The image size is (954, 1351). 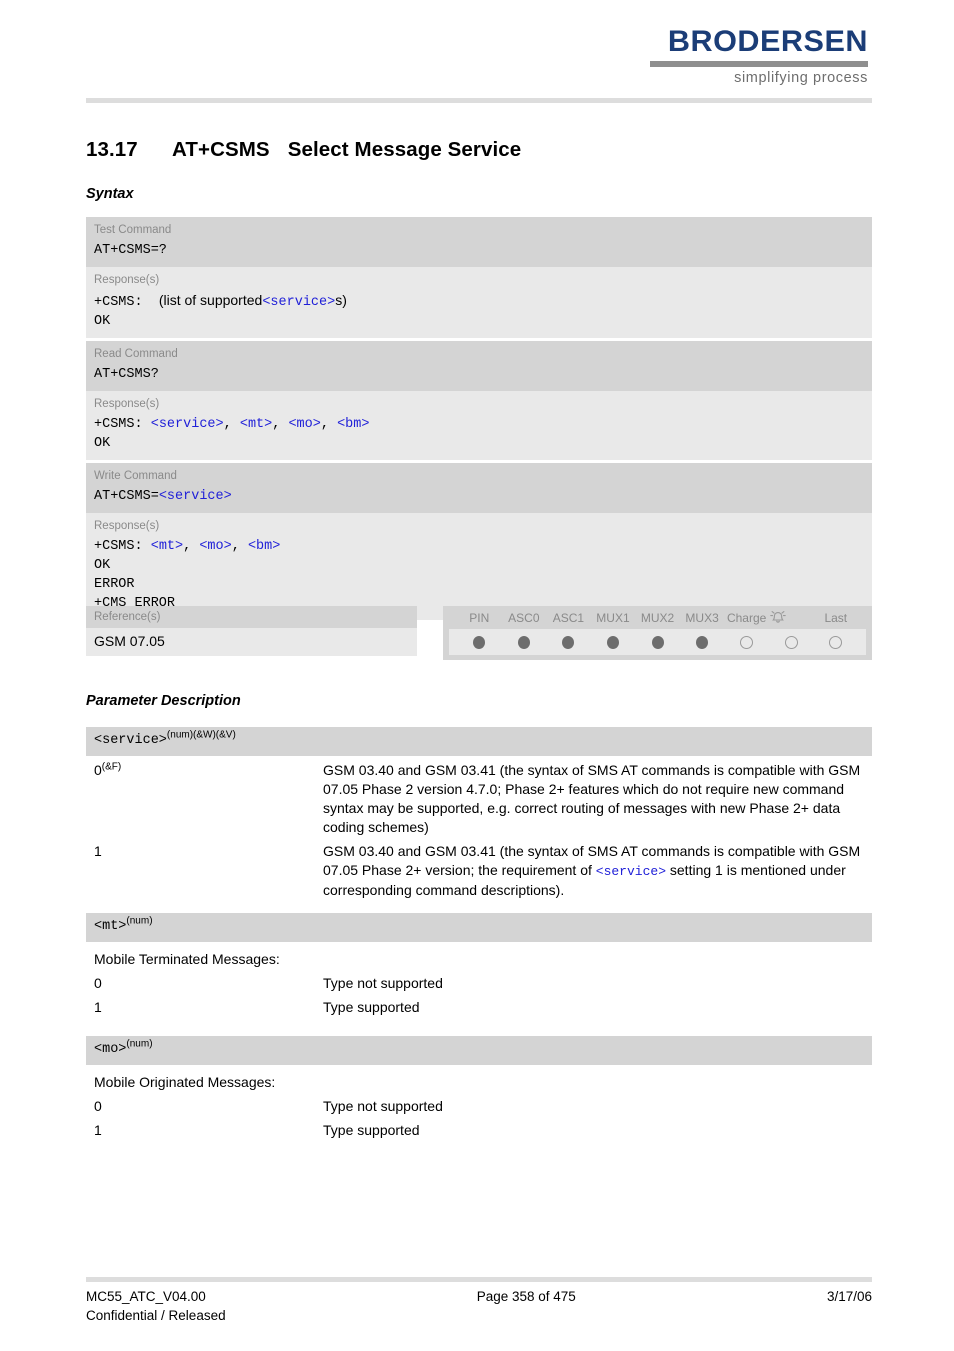 I want to click on header-rule, so click(x=479, y=100).